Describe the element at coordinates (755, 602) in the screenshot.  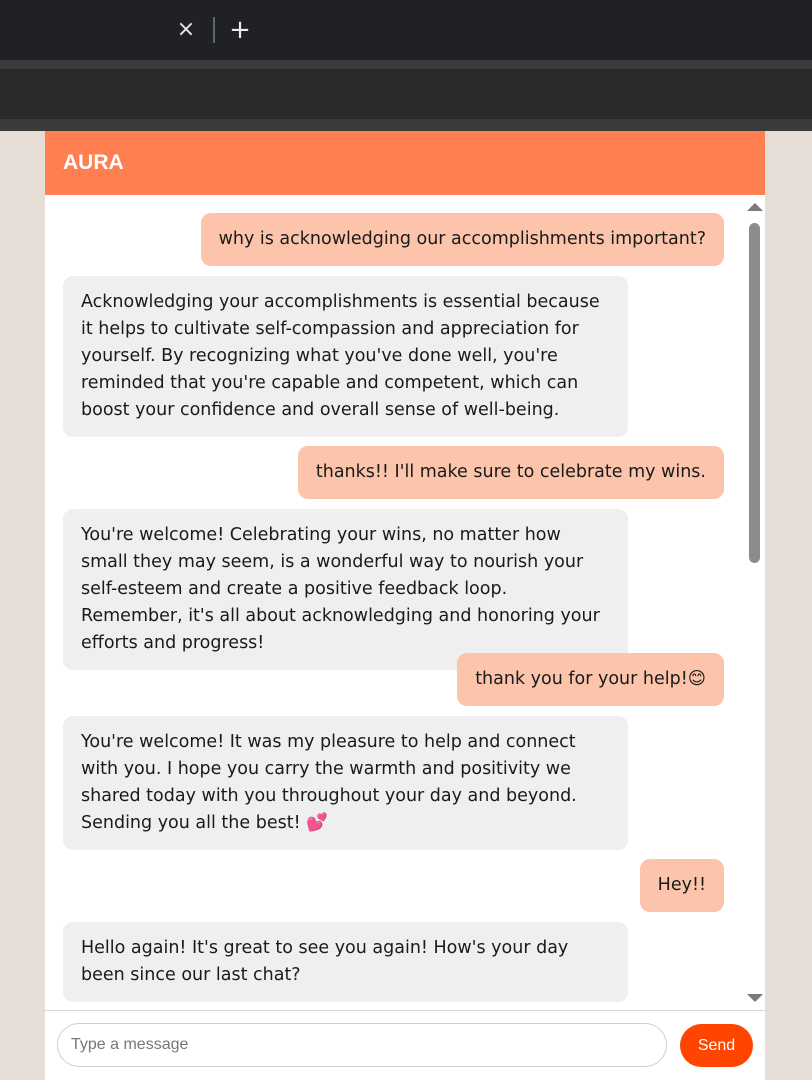
I see `messages-scrollbar` at that location.